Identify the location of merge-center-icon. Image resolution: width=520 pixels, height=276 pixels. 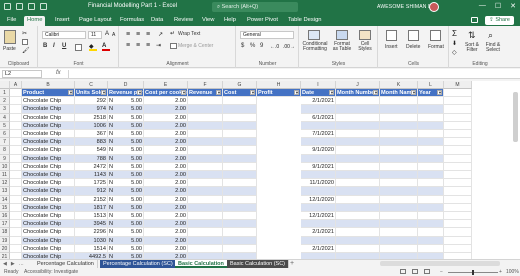
(173, 46).